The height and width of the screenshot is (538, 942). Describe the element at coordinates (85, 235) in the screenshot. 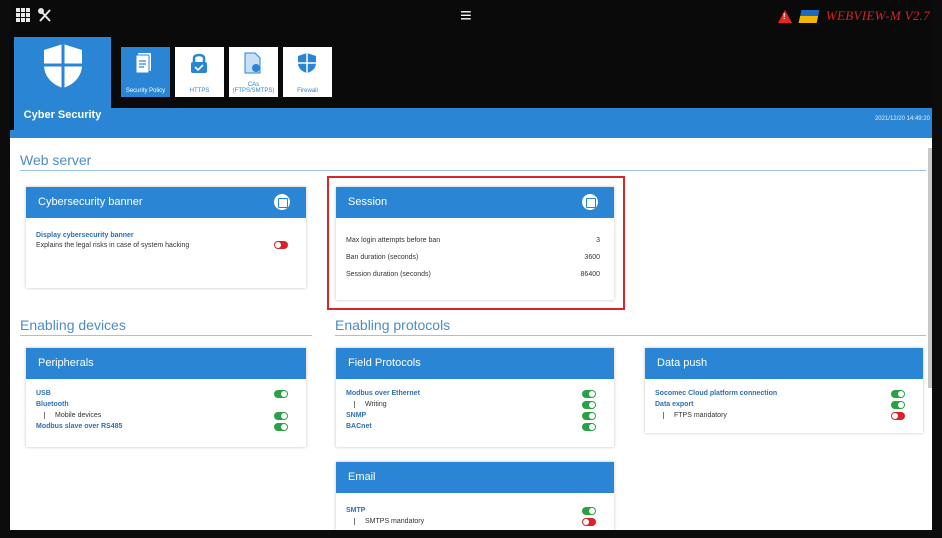

I see `display-banner-label: Display cybersecurity banner` at that location.